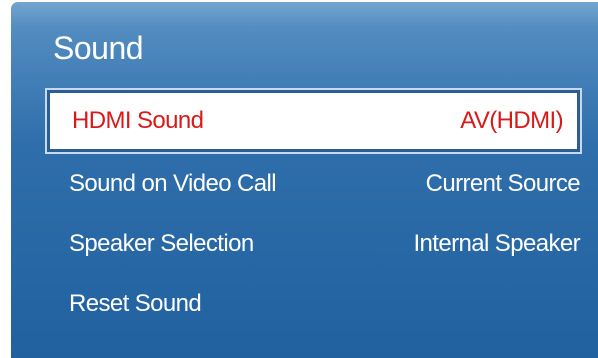 The image size is (598, 358). I want to click on menu-item-label: Speaker Selection, so click(161, 243).